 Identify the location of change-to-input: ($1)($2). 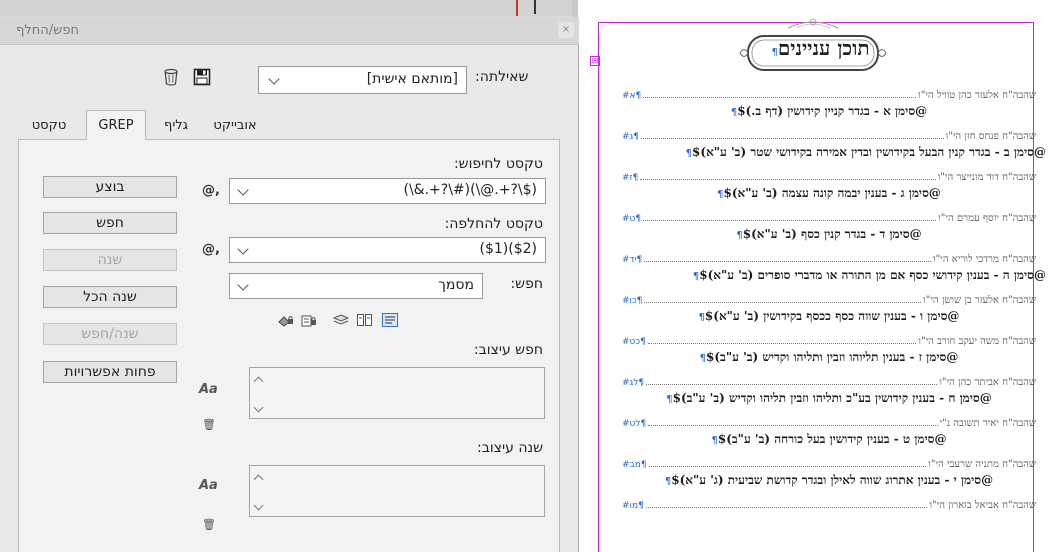
(387, 250).